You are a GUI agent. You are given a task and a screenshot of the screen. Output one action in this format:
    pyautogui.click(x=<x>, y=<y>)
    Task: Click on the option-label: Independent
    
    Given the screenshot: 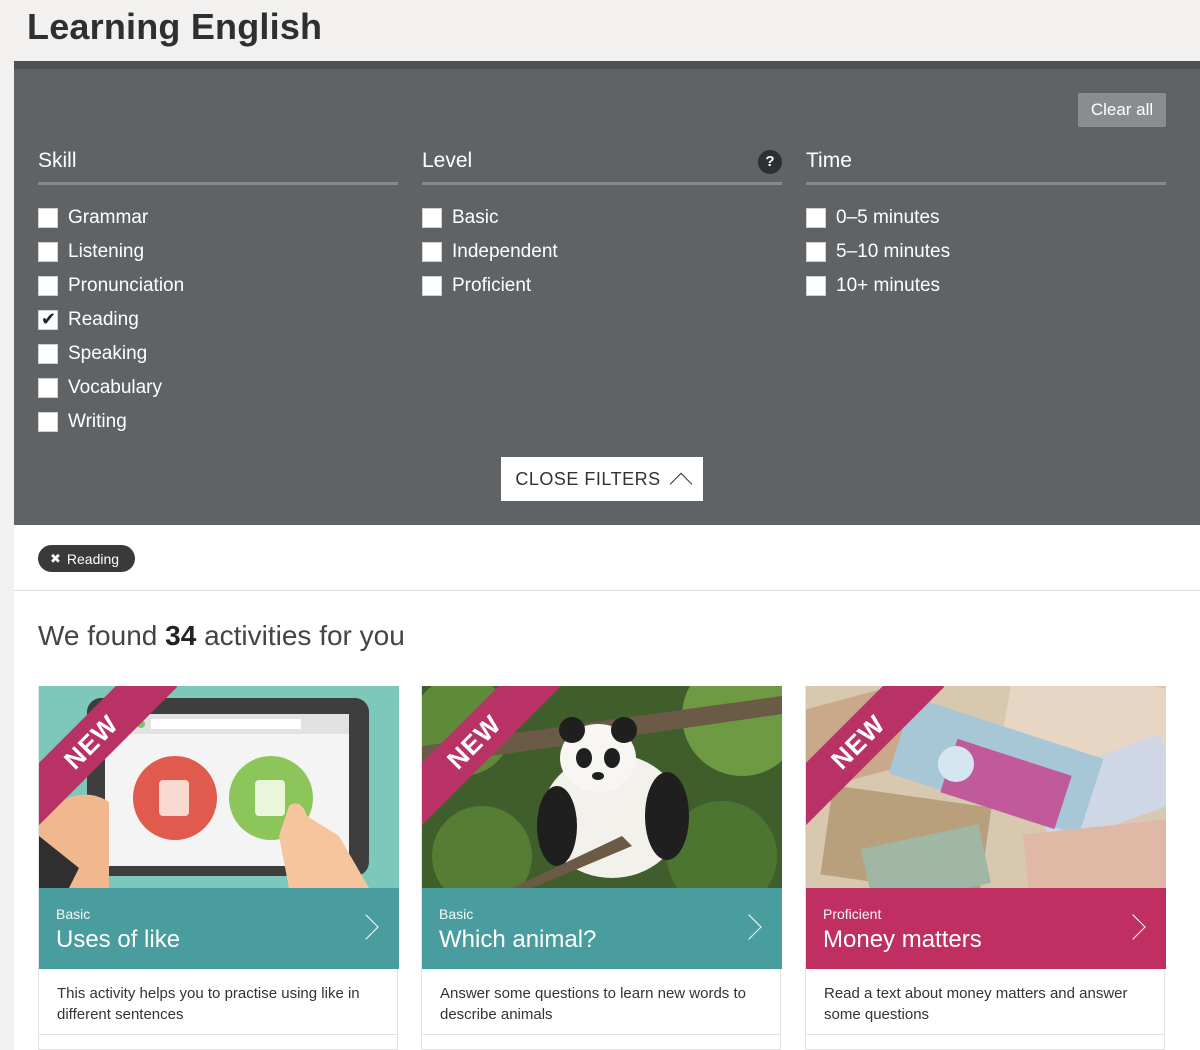 What is the action you would take?
    pyautogui.click(x=505, y=251)
    